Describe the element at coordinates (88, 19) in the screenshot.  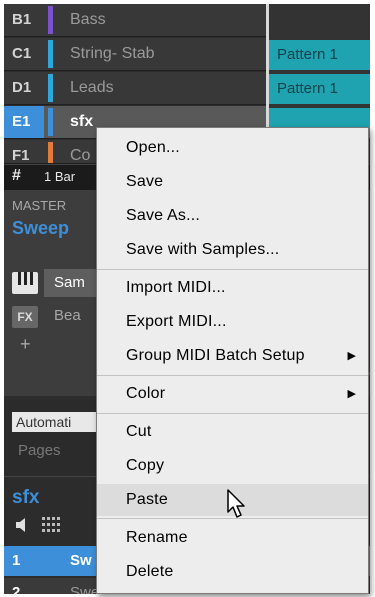
I see `group-name: Bass` at that location.